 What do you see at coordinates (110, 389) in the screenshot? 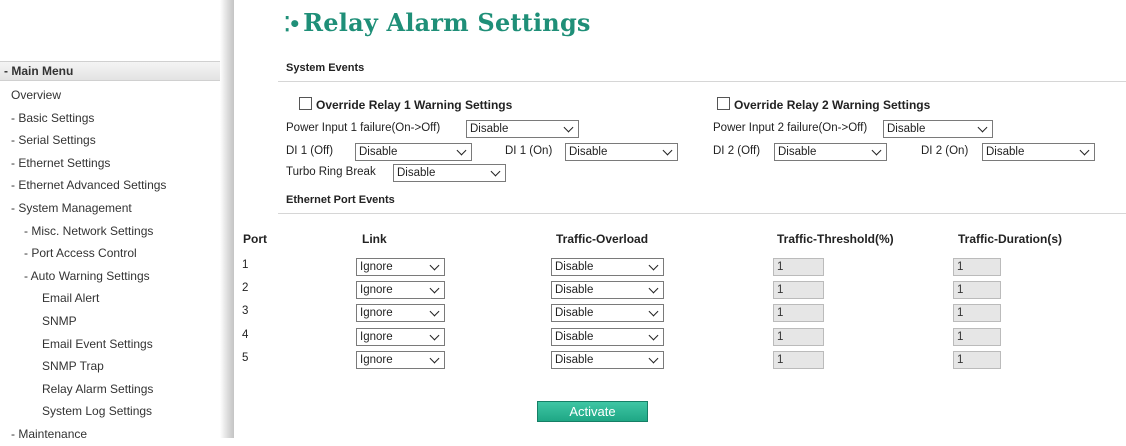
I see `menu-item-relay-alarm-settings: Relay Alarm Settings` at bounding box center [110, 389].